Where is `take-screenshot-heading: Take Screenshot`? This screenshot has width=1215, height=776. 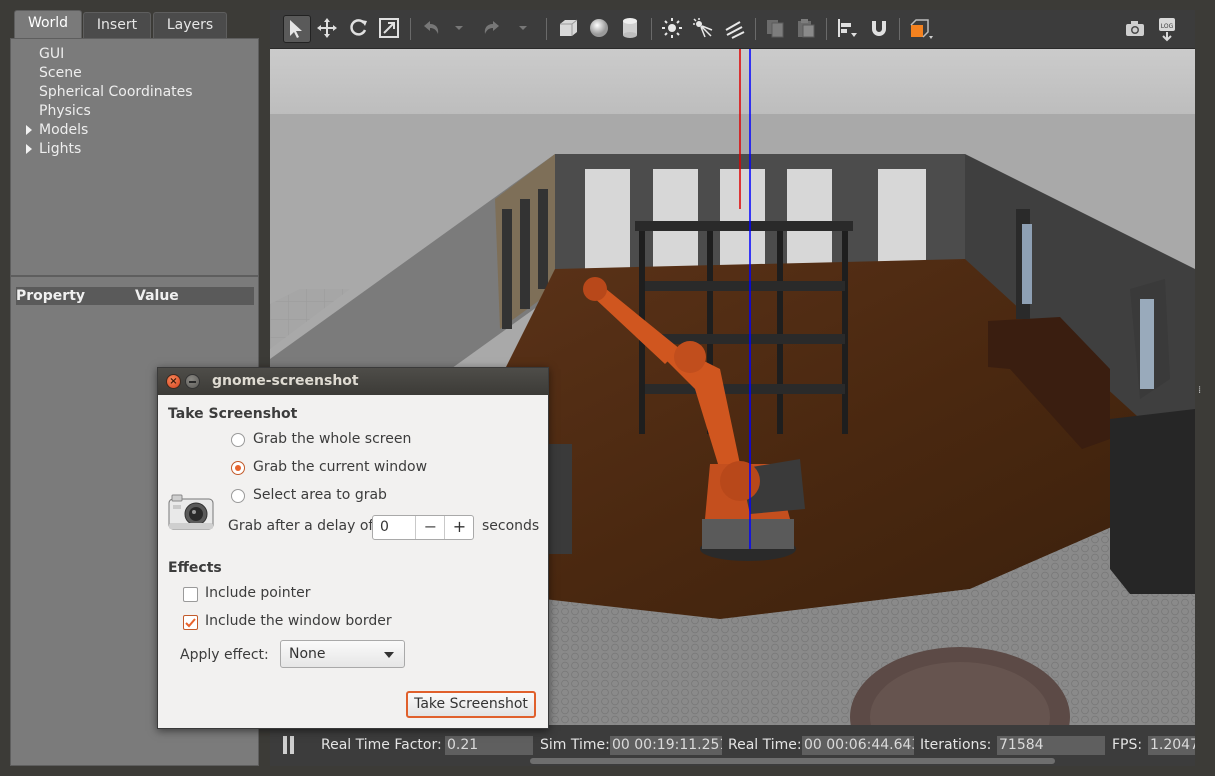 take-screenshot-heading: Take Screenshot is located at coordinates (233, 414).